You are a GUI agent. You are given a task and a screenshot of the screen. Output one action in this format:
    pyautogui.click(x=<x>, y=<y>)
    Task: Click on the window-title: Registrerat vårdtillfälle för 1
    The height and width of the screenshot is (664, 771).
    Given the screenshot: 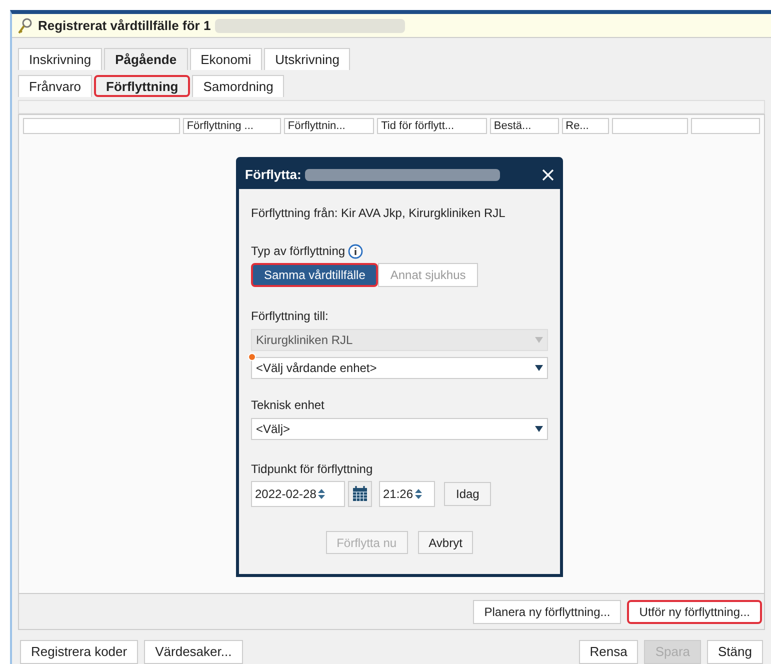 What is the action you would take?
    pyautogui.click(x=124, y=25)
    